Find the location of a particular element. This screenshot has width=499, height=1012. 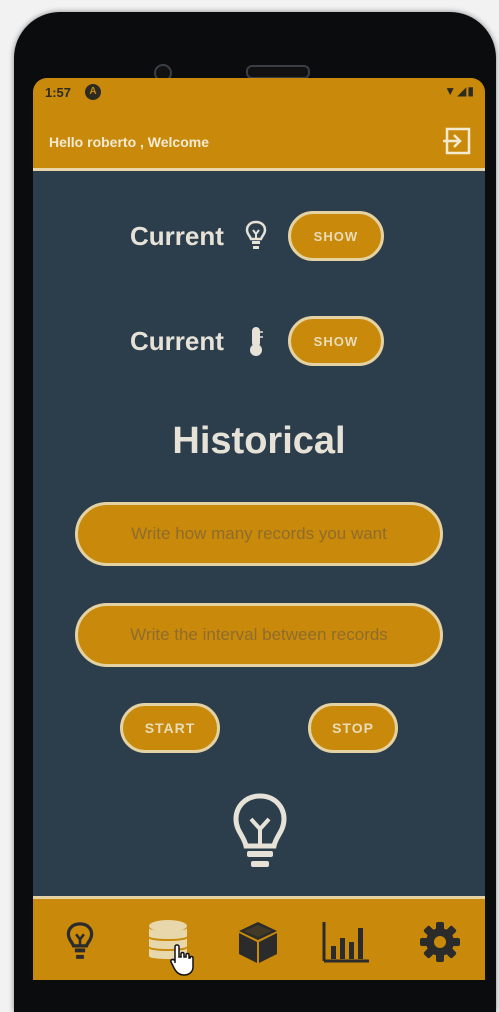

nav-chart is located at coordinates (346, 942).